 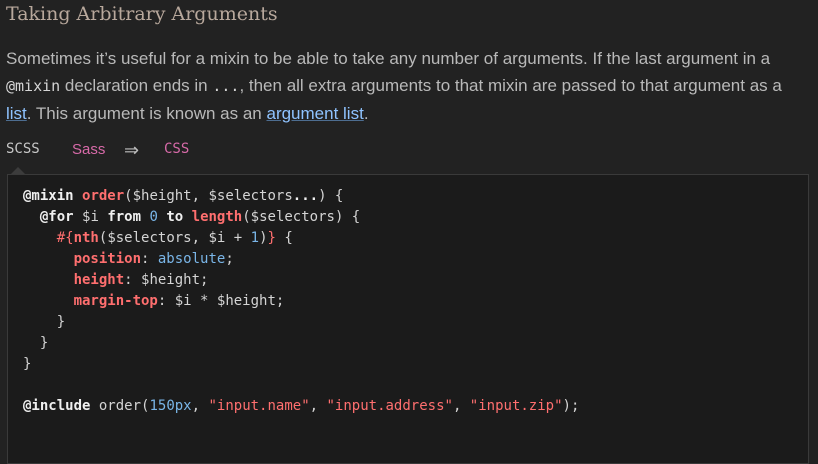 I want to click on tab-scss: SCSS, so click(x=23, y=149).